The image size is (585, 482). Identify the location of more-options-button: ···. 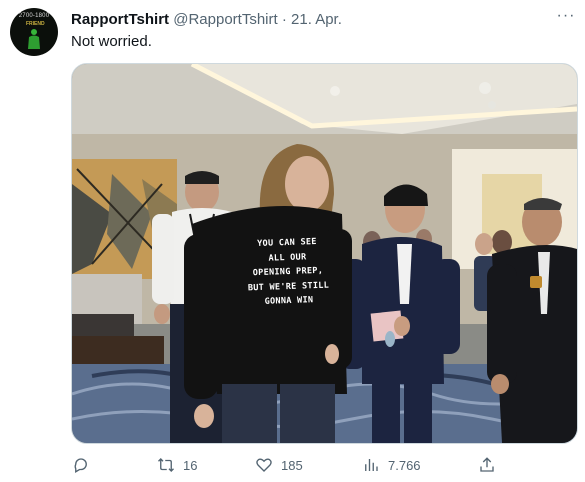
(566, 17).